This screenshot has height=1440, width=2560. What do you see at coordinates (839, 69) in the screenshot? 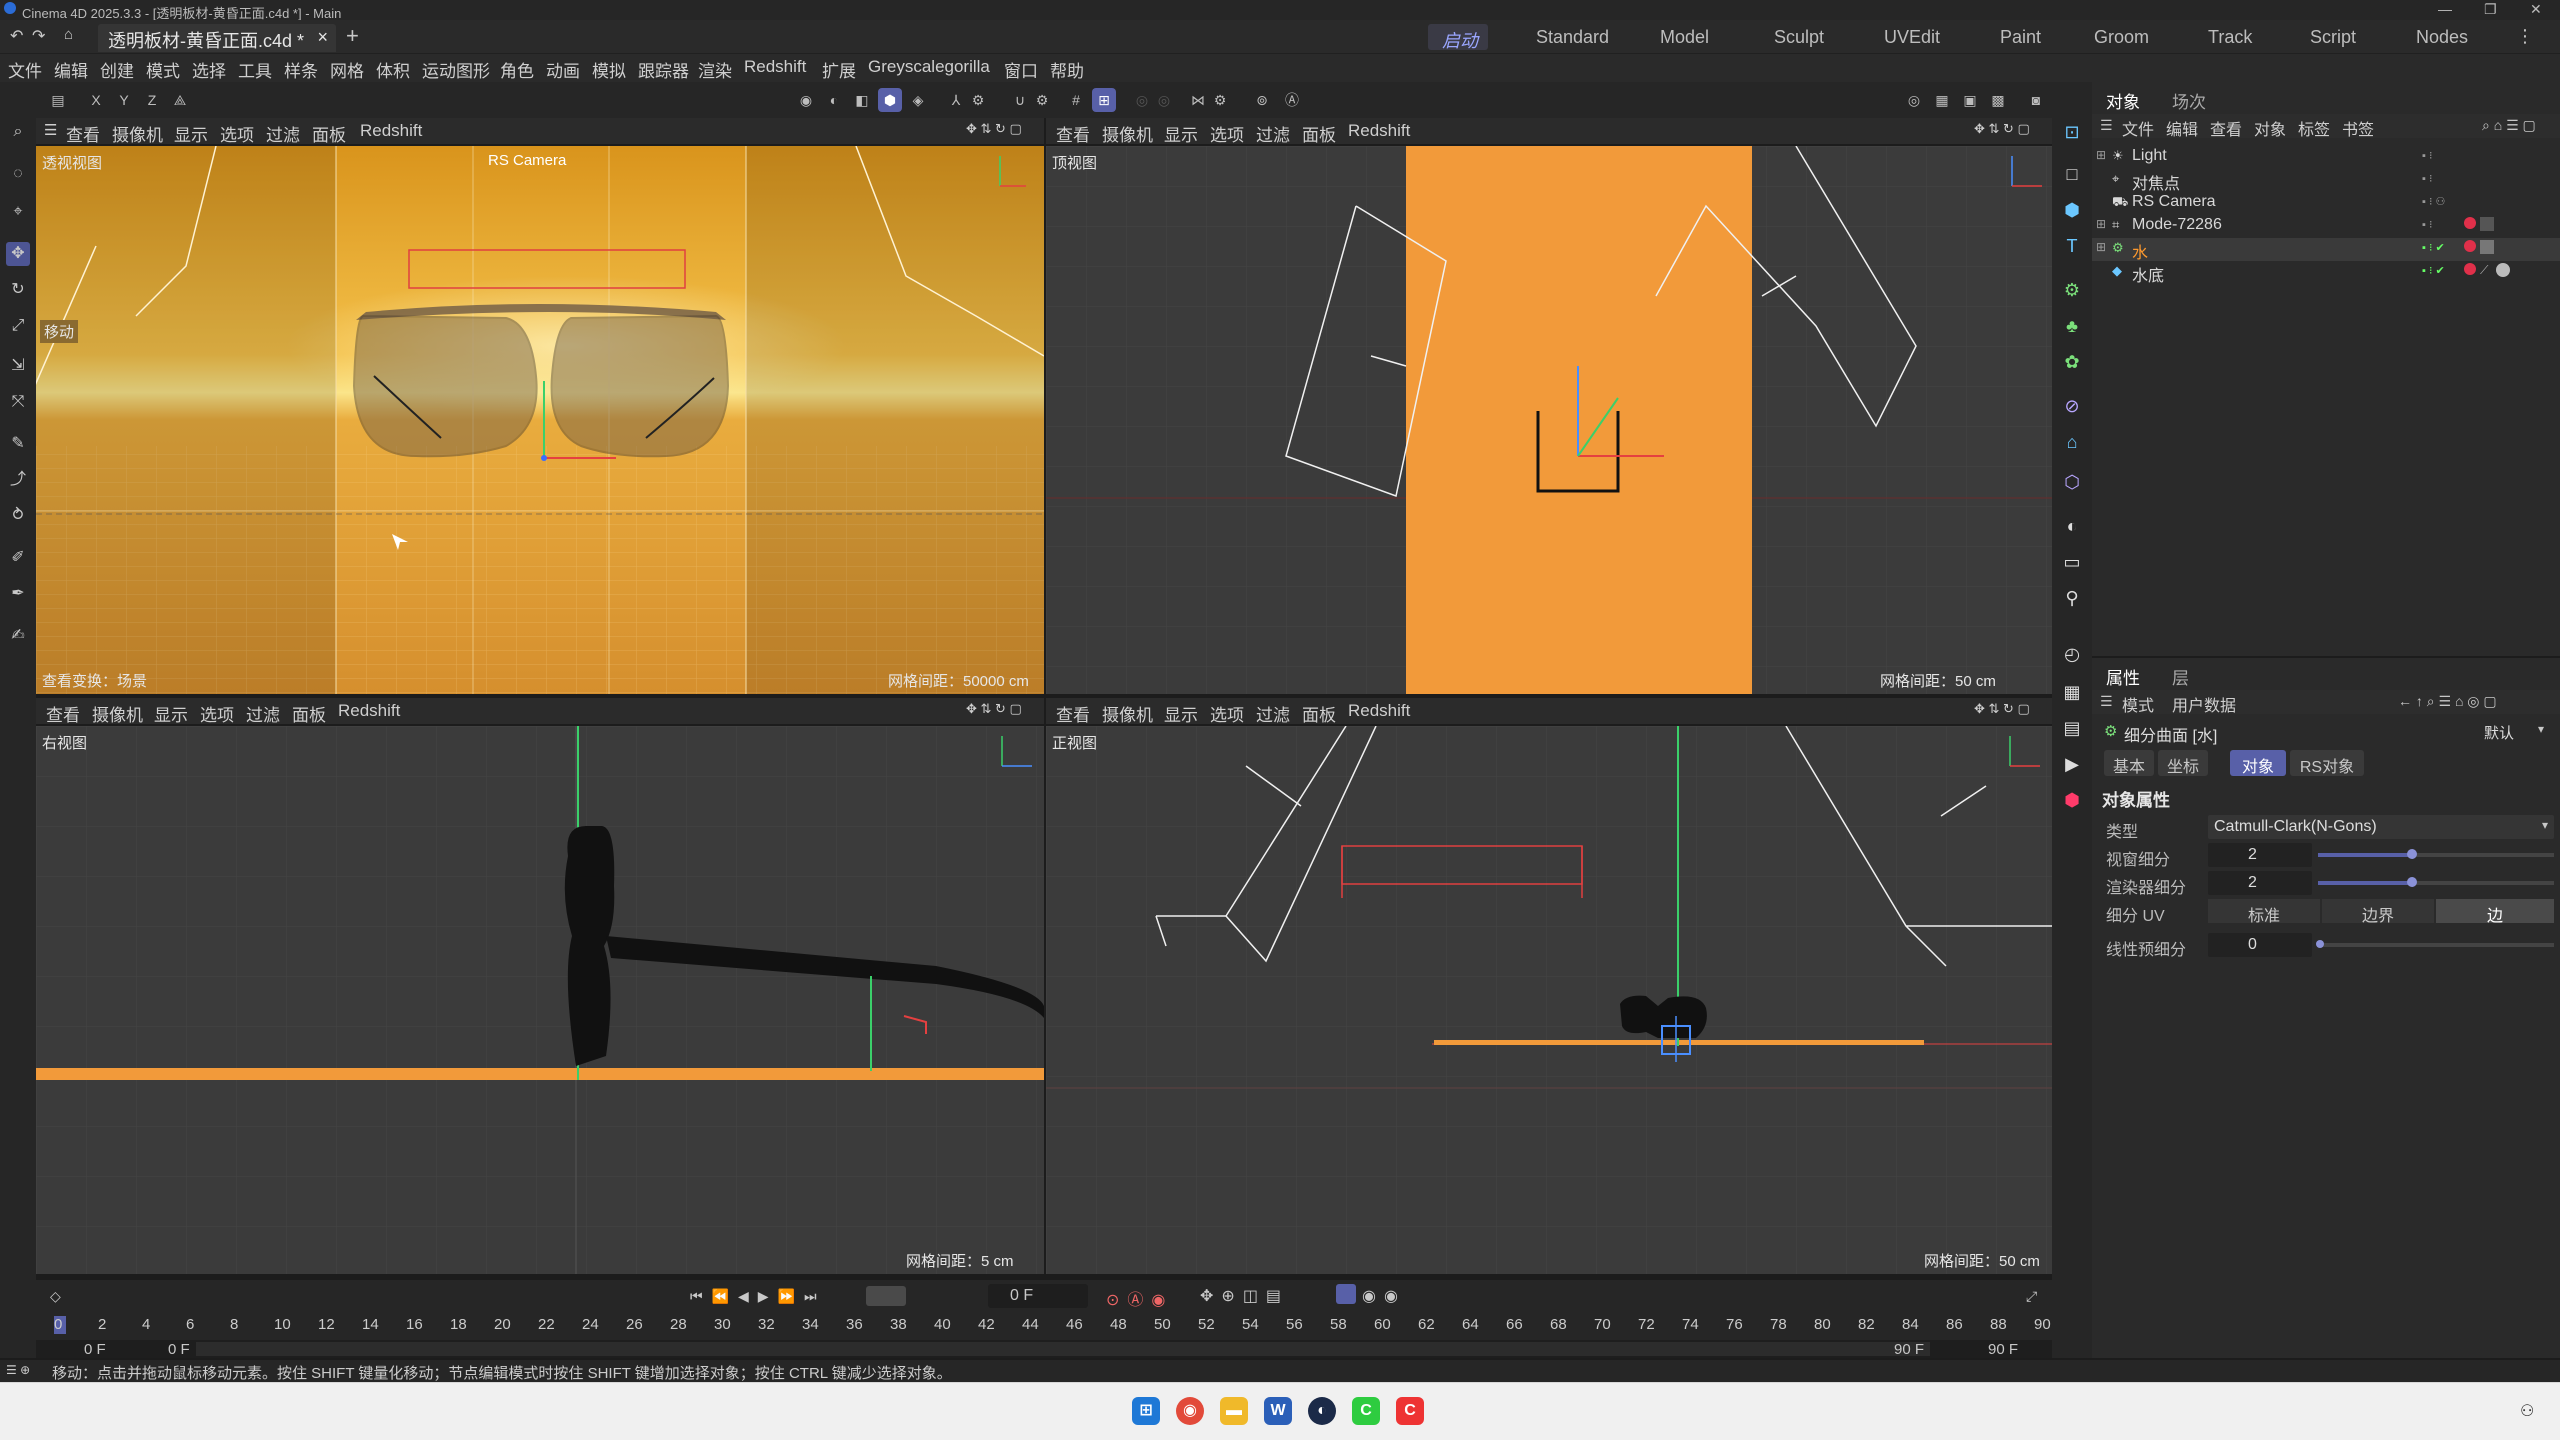
I see `menu-extensions: 扩展` at bounding box center [839, 69].